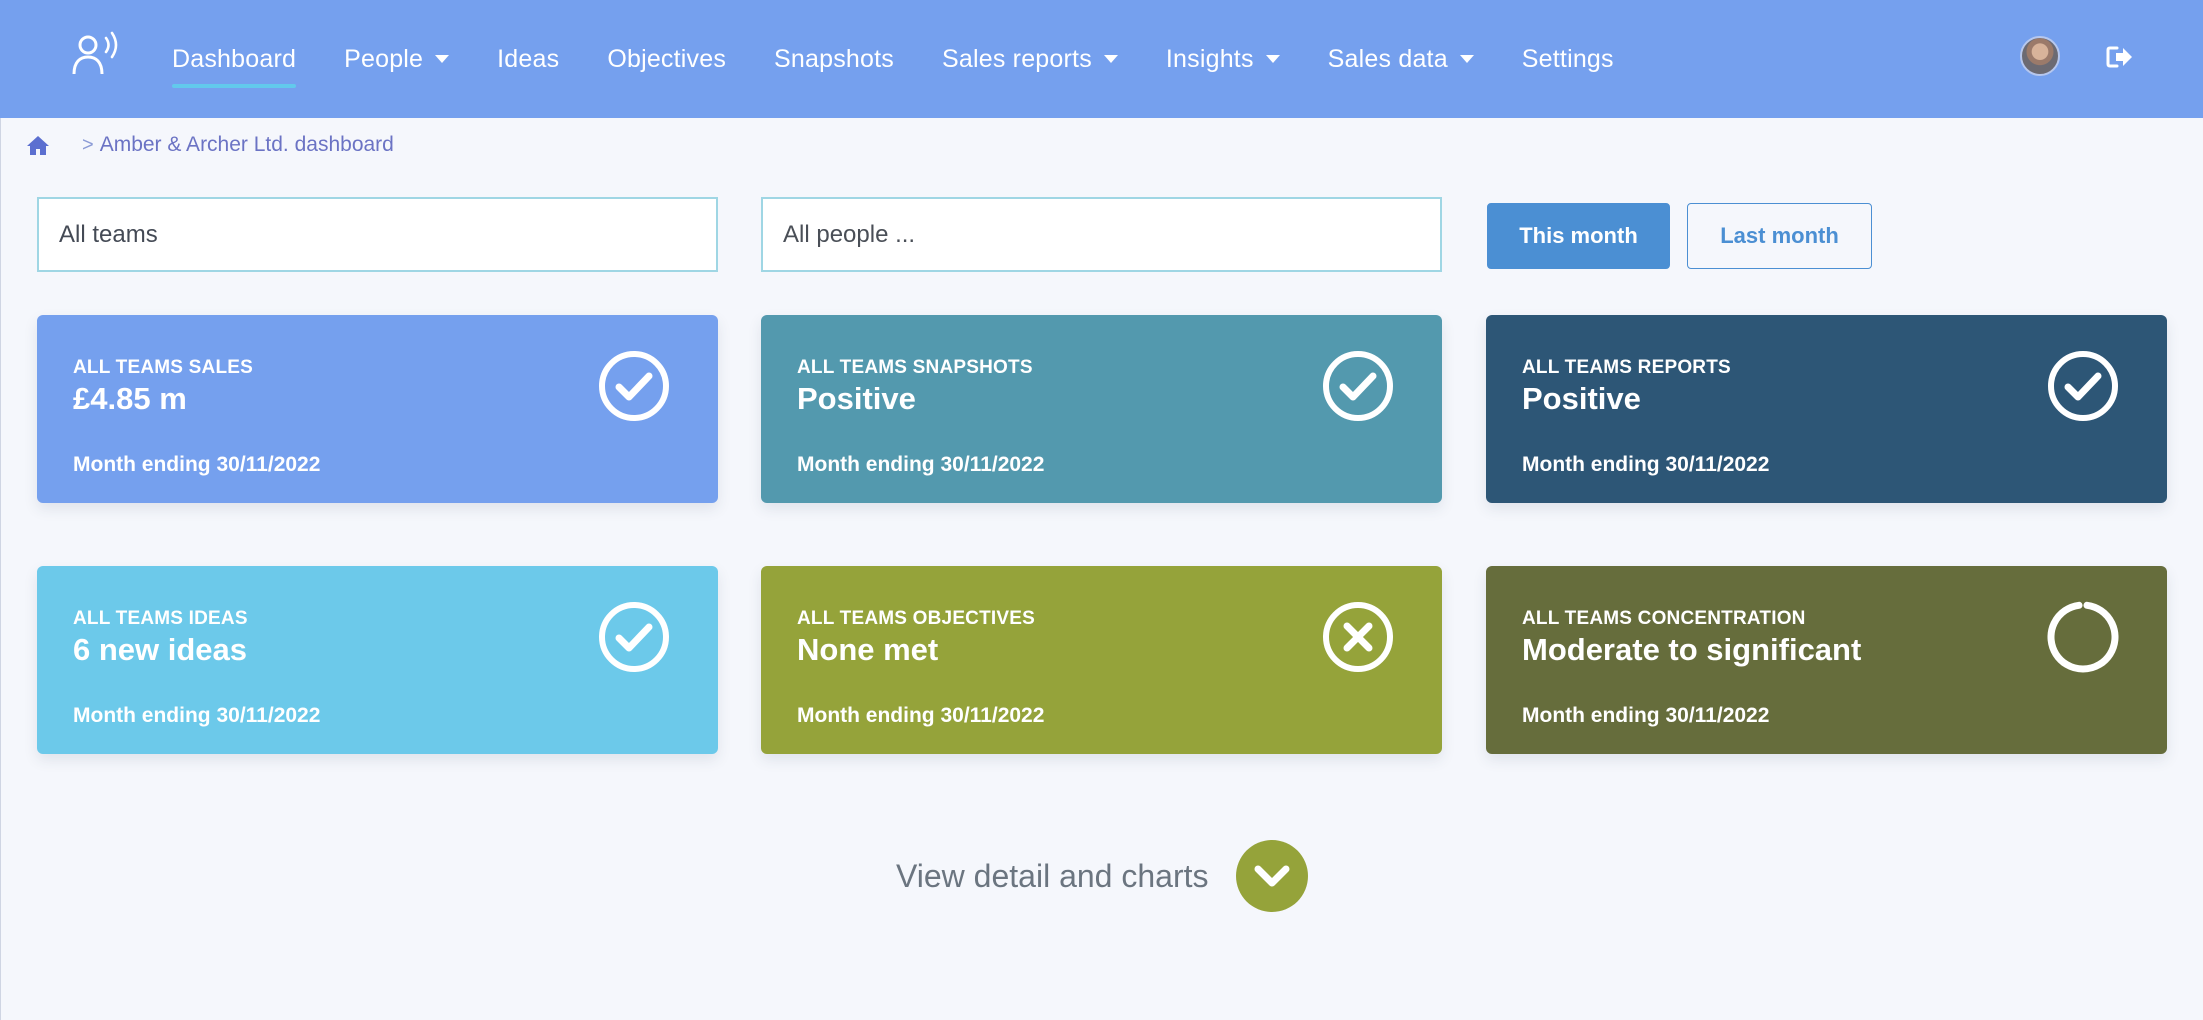 This screenshot has width=2203, height=1020. What do you see at coordinates (163, 367) in the screenshot?
I see `card-title: ALL TEAMS SALES` at bounding box center [163, 367].